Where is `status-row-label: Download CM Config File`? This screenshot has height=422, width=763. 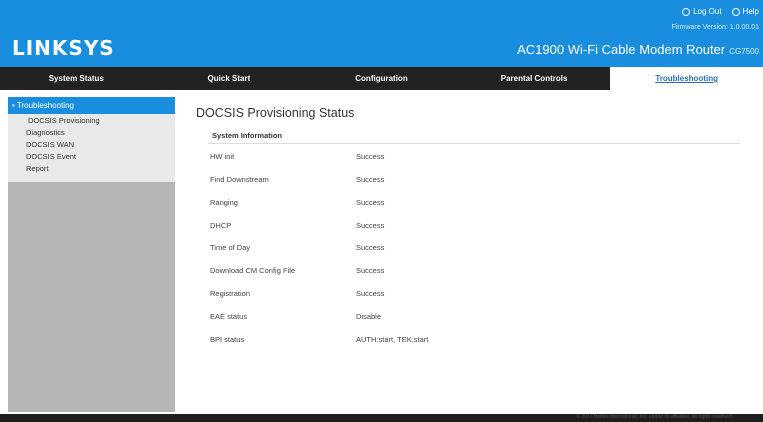 status-row-label: Download CM Config File is located at coordinates (253, 270).